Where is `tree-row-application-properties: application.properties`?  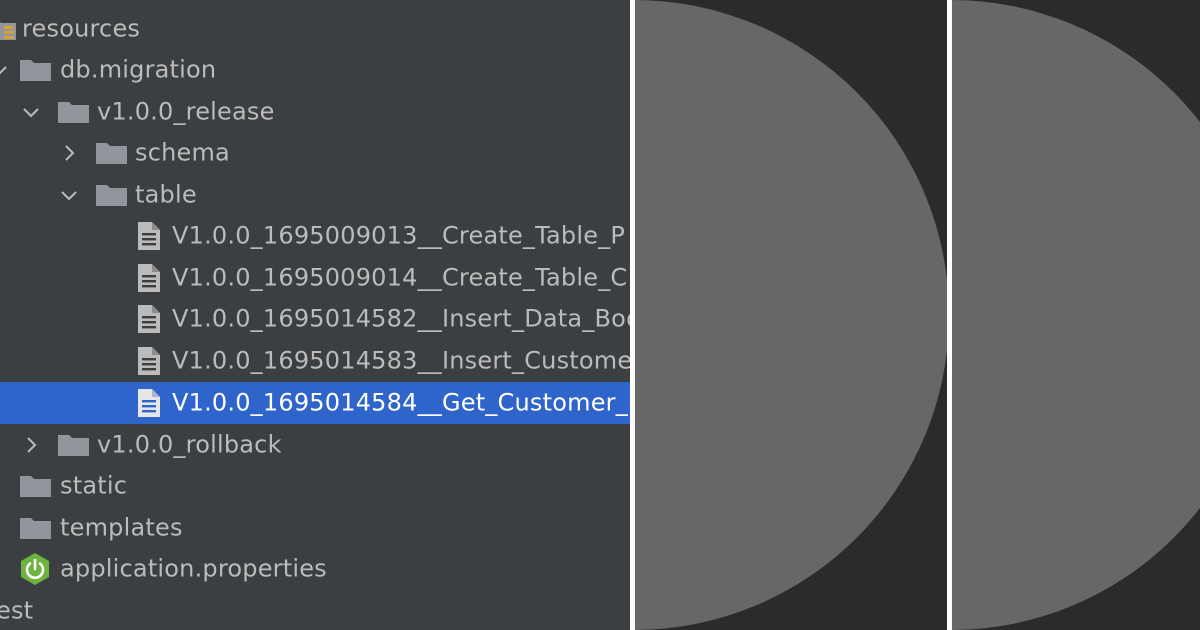 tree-row-application-properties: application.properties is located at coordinates (315, 570).